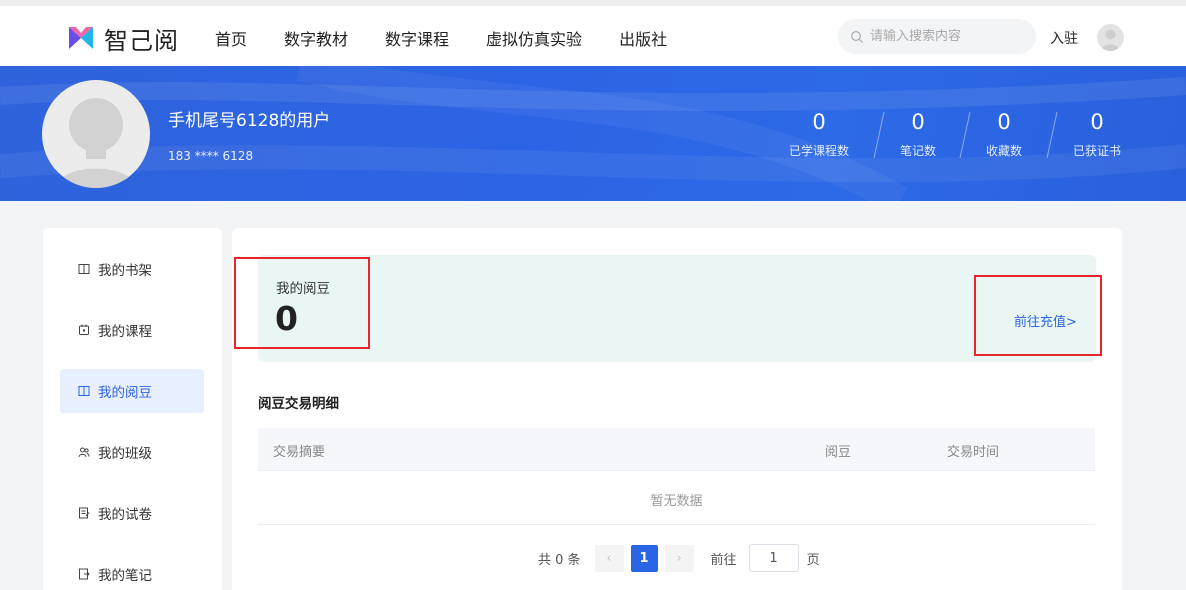 The image size is (1186, 590). I want to click on user-avatar-icon, so click(1110, 40).